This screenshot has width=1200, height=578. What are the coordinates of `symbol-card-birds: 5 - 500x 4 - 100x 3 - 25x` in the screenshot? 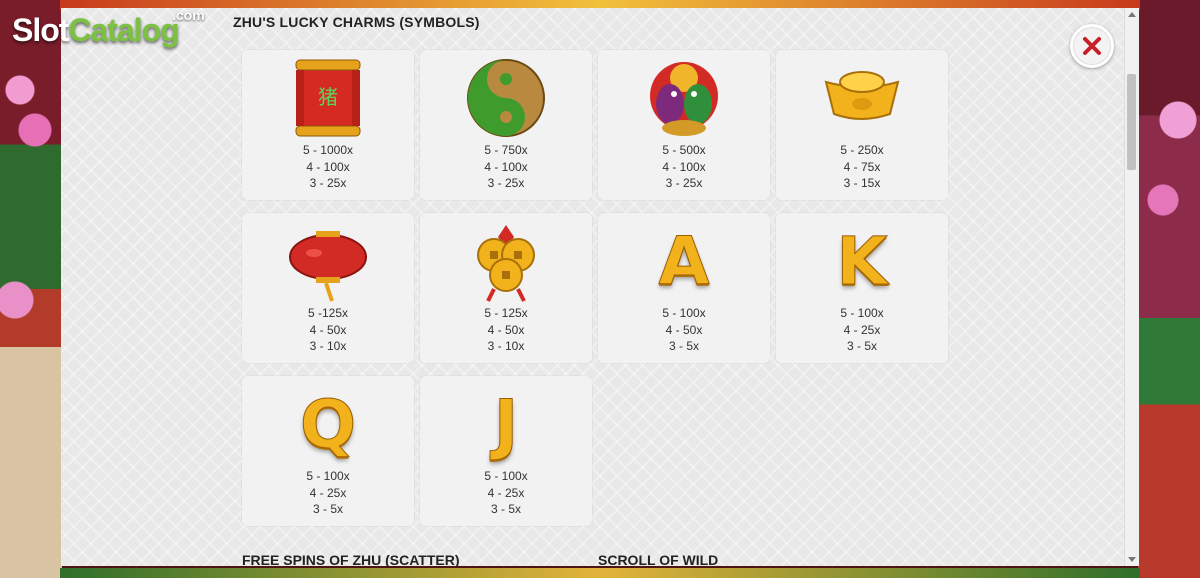 It's located at (684, 125).